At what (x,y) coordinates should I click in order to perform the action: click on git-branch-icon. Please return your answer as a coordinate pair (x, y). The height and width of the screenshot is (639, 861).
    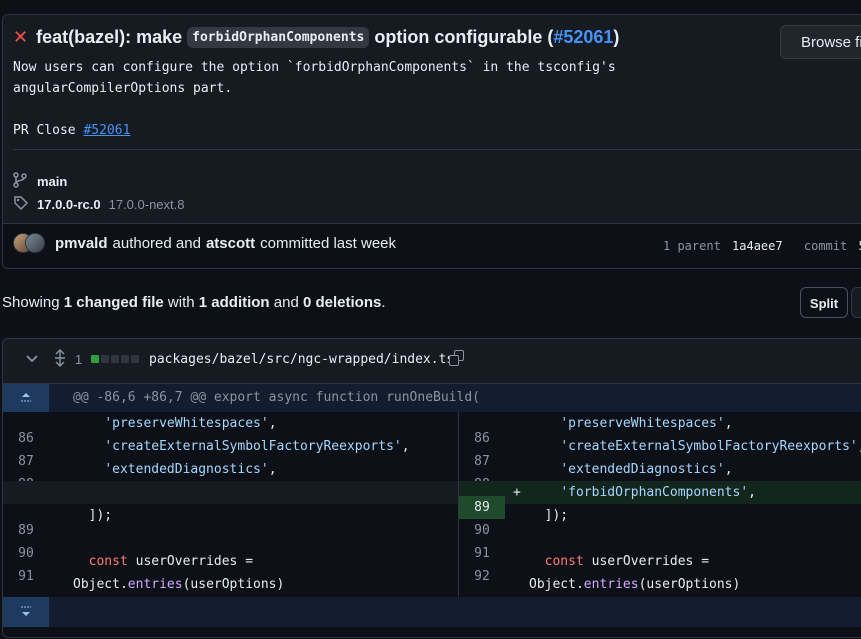
    Looking at the image, I should click on (22, 181).